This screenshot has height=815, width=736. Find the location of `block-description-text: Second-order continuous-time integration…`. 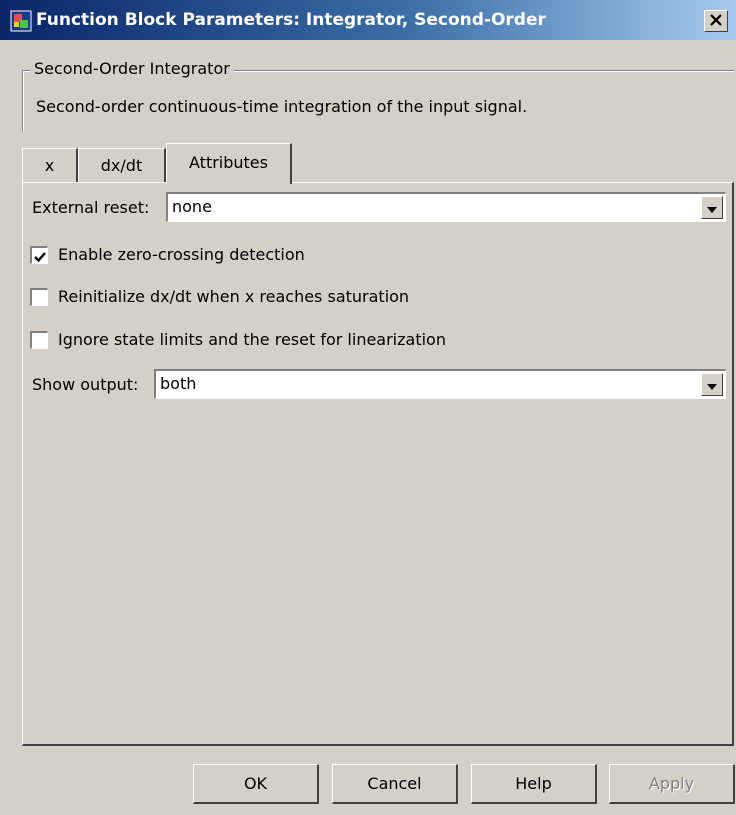

block-description-text: Second-order continuous-time integration… is located at coordinates (282, 106).